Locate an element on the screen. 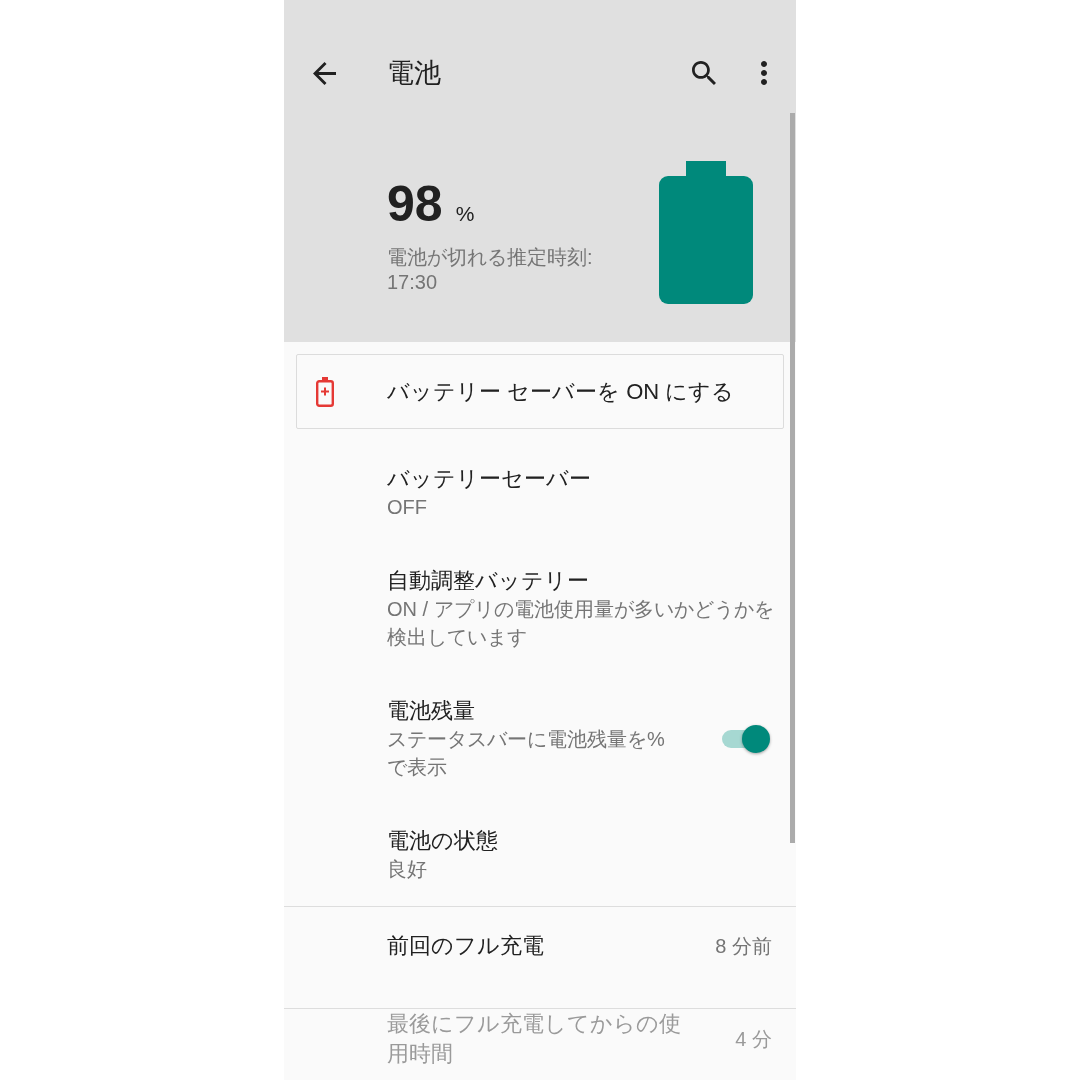 This screenshot has width=1080, height=1080. battery-percentage: 98 is located at coordinates (415, 204).